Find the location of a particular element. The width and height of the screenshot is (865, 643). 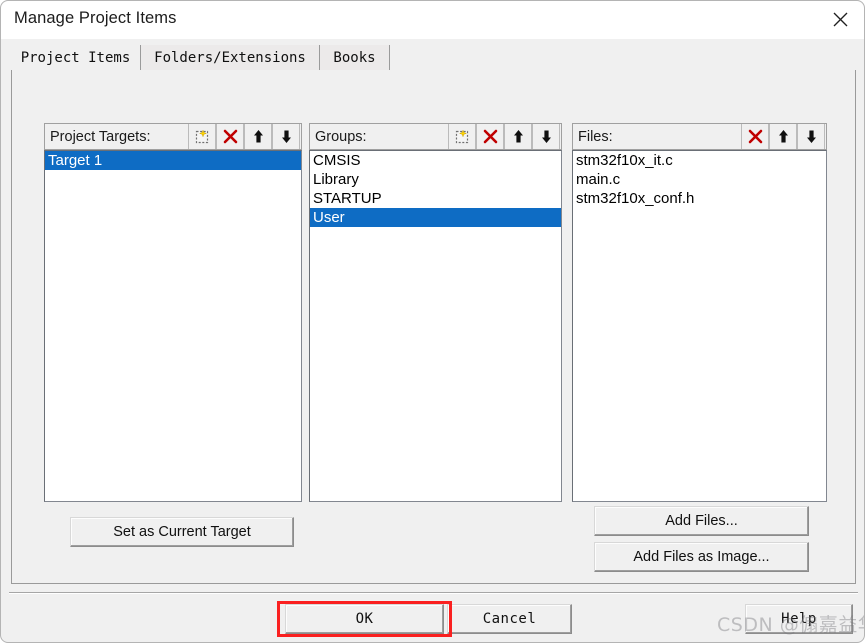

window-title: Manage Project Items is located at coordinates (95, 18).